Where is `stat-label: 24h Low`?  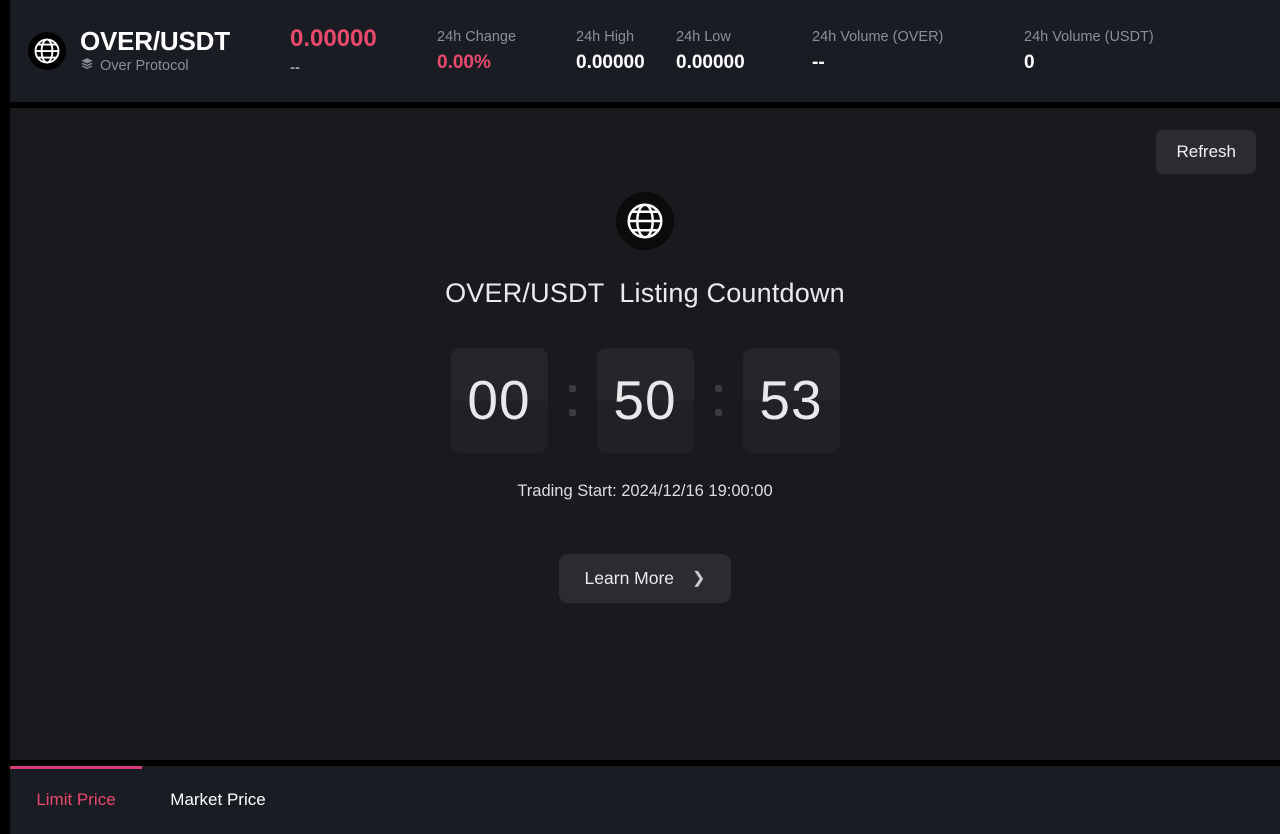 stat-label: 24h Low is located at coordinates (703, 36).